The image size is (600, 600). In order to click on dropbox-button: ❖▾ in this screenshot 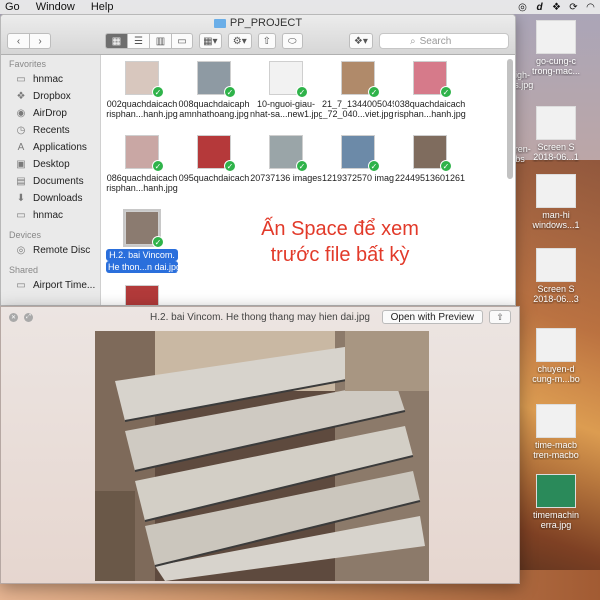, I will do `click(360, 41)`.